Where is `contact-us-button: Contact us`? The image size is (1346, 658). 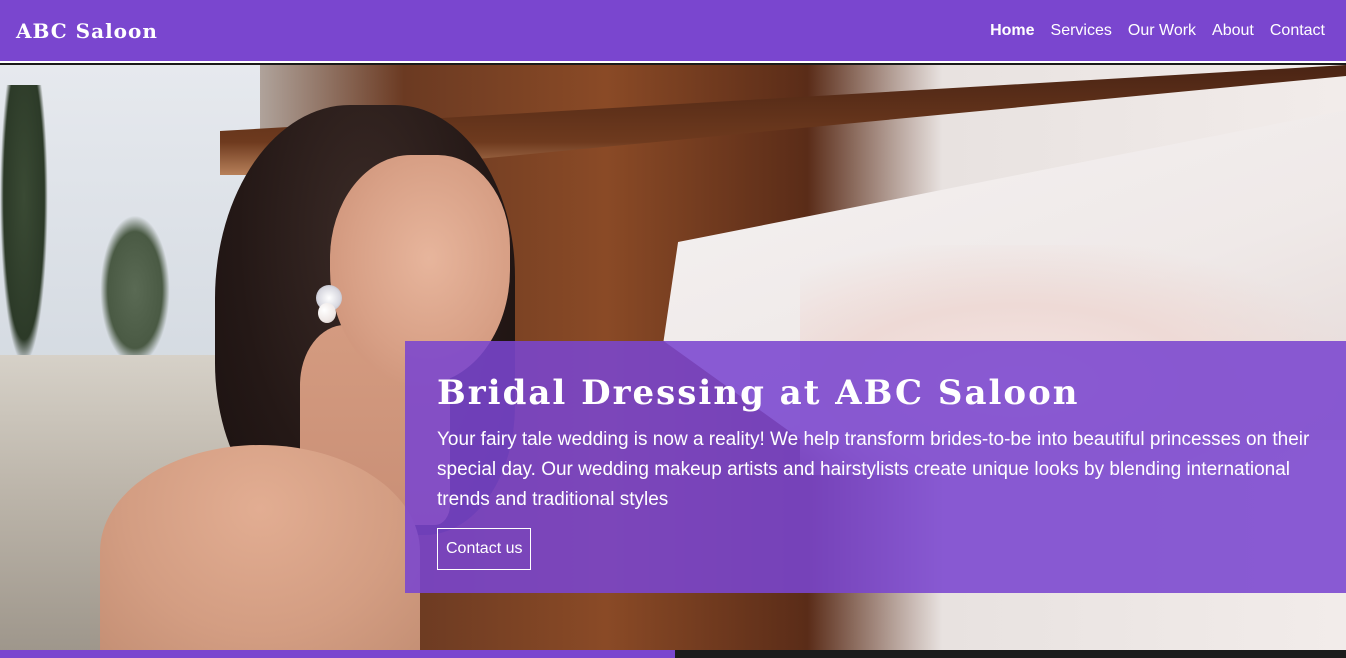 contact-us-button: Contact us is located at coordinates (484, 549).